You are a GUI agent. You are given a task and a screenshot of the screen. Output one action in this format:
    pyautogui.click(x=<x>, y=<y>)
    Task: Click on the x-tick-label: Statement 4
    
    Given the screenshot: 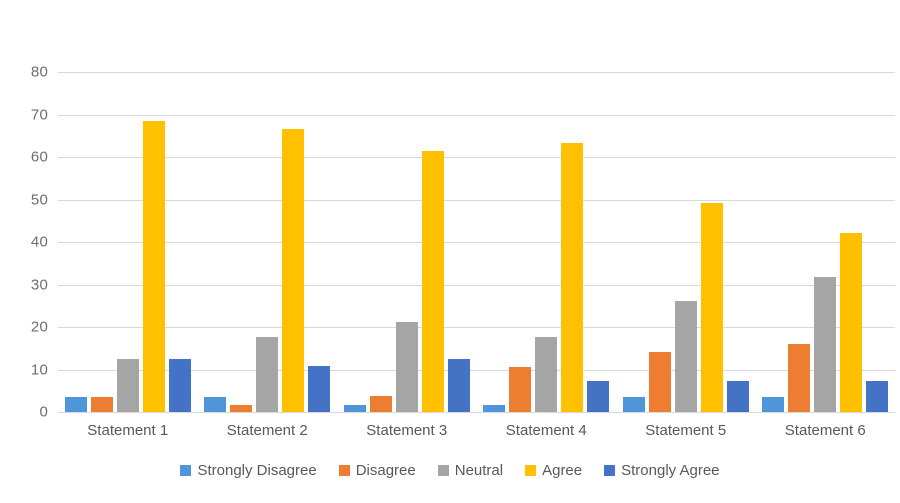 What is the action you would take?
    pyautogui.click(x=546, y=430)
    